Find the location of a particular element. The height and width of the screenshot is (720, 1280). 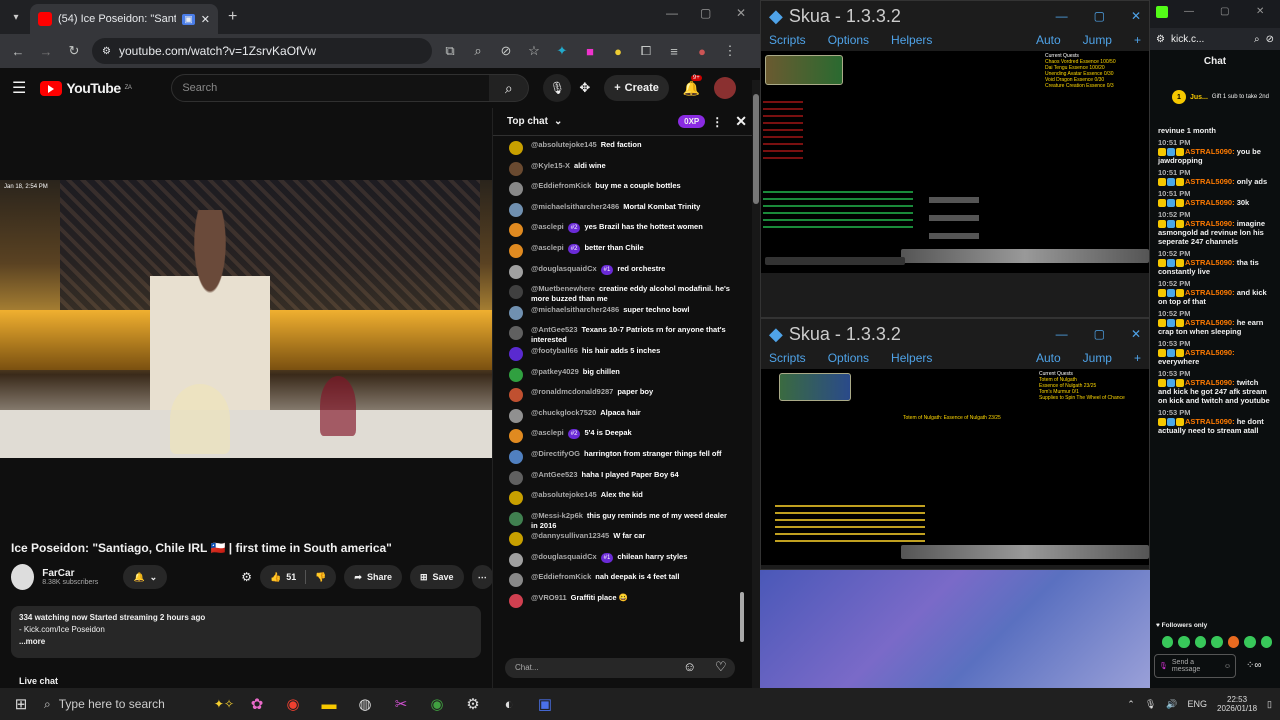

extensions-puzzle-icon: ⧠ is located at coordinates (646, 51).